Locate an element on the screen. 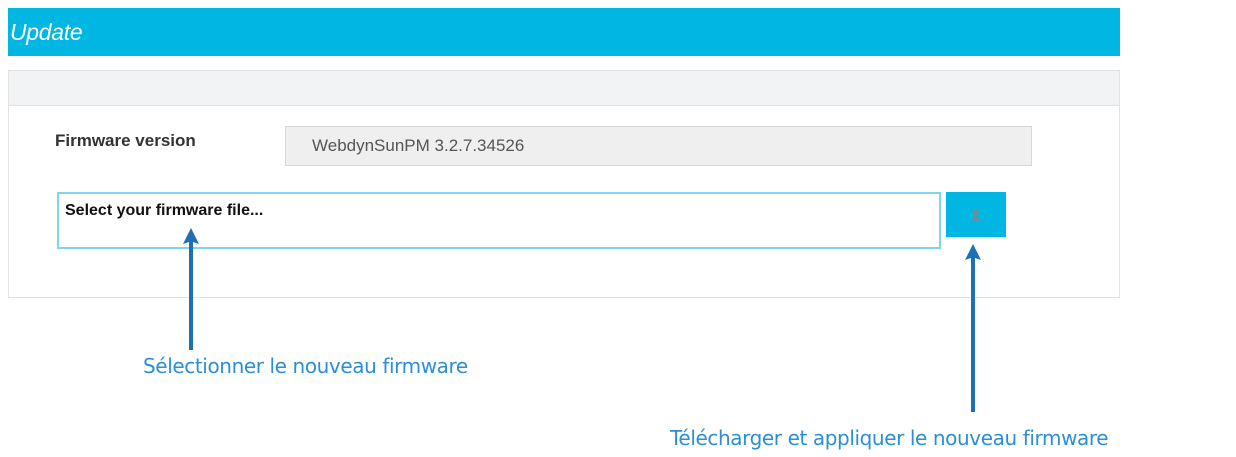 This screenshot has width=1236, height=457. panel-header: Update is located at coordinates (564, 32).